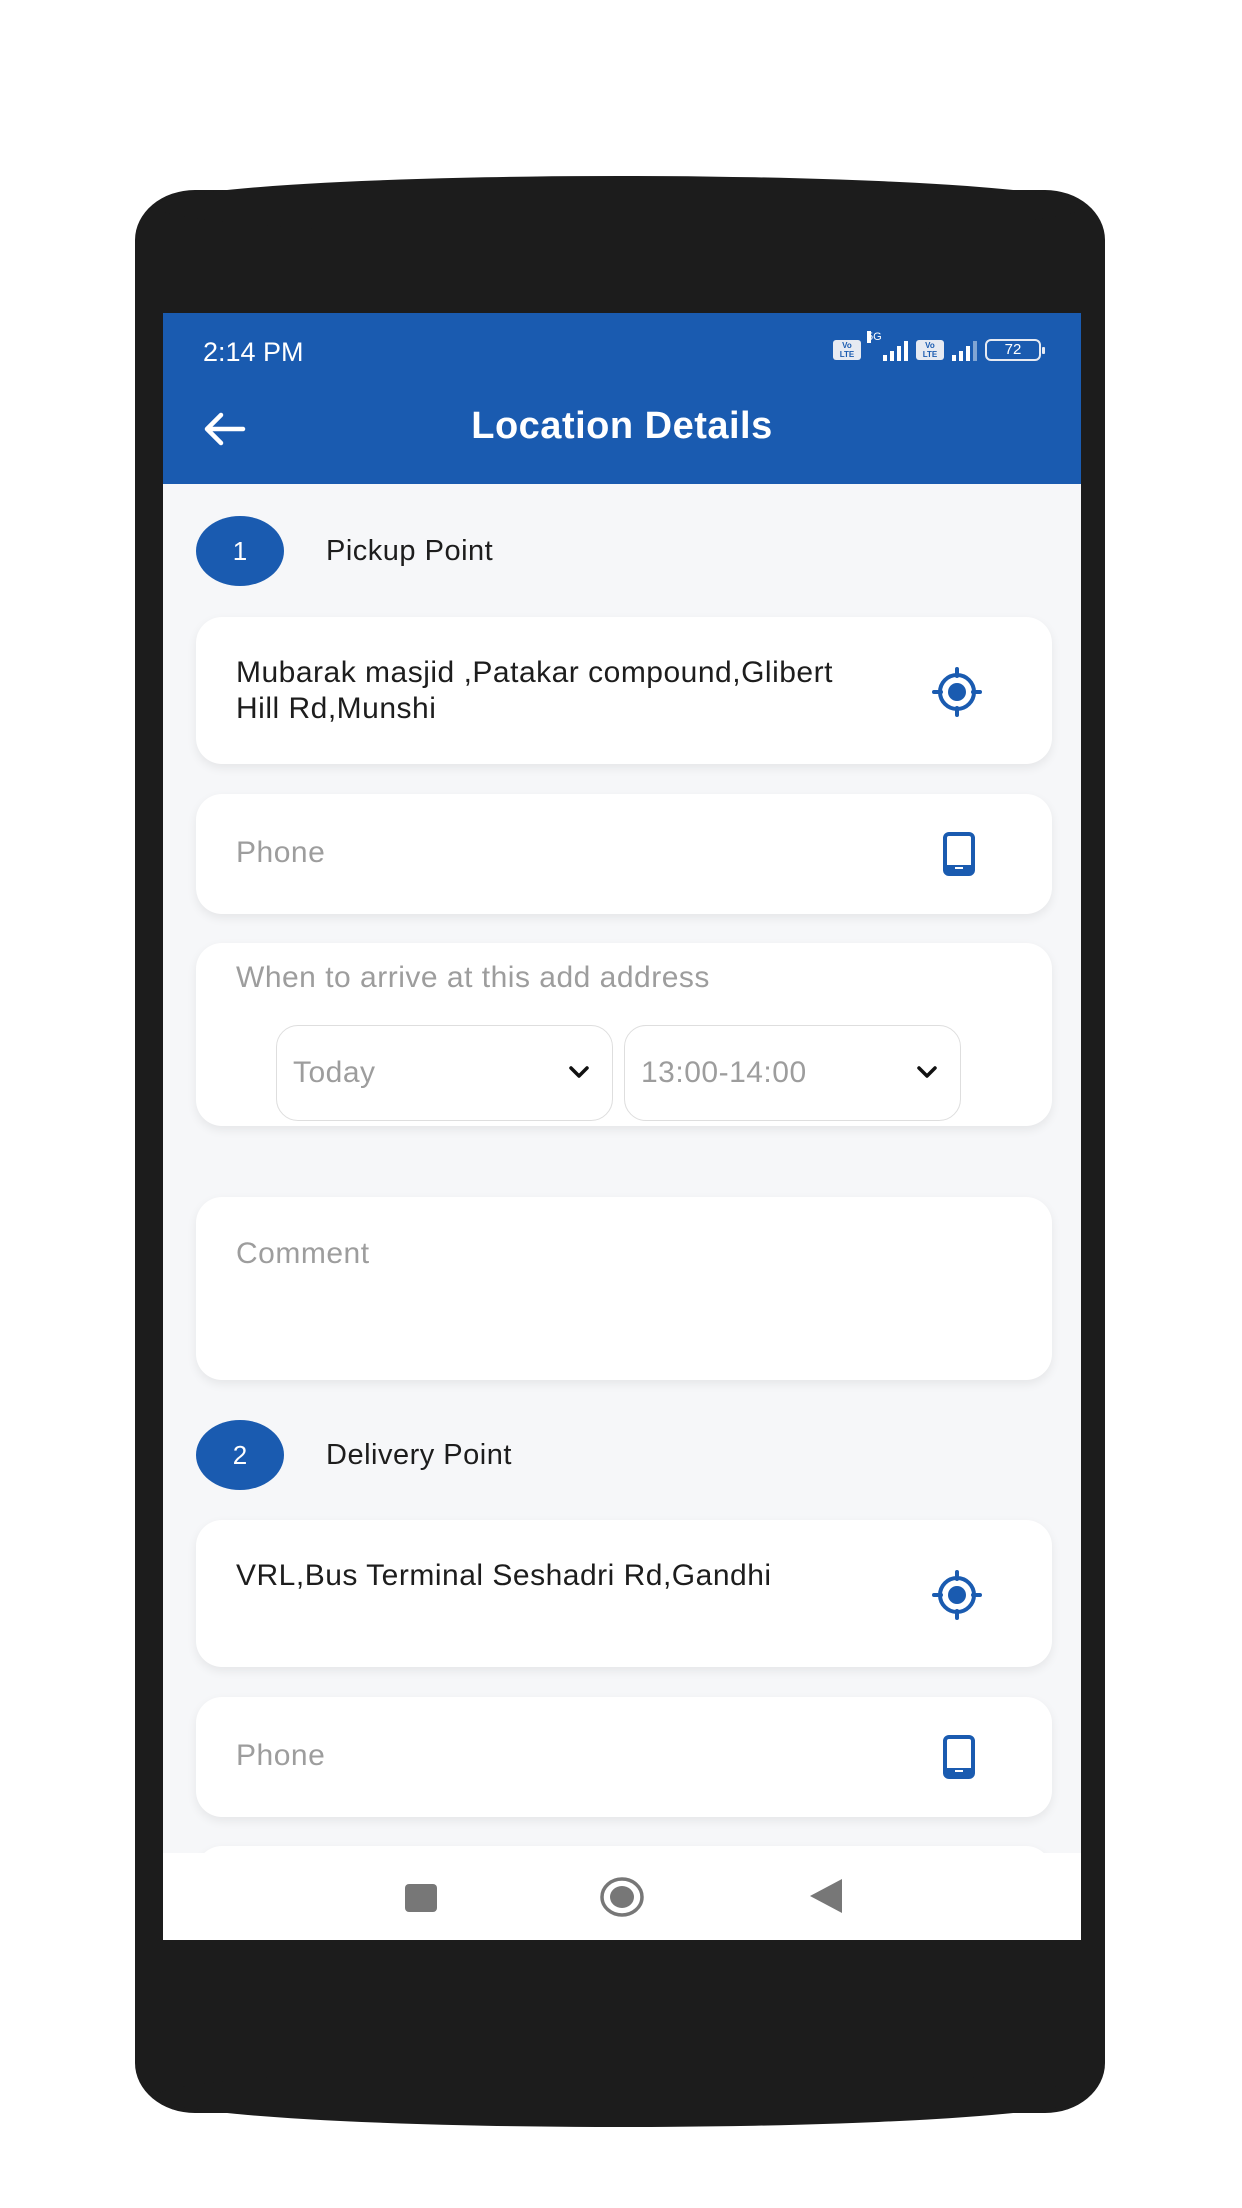 This screenshot has height=2208, width=1242. I want to click on circle-home-icon, so click(622, 1897).